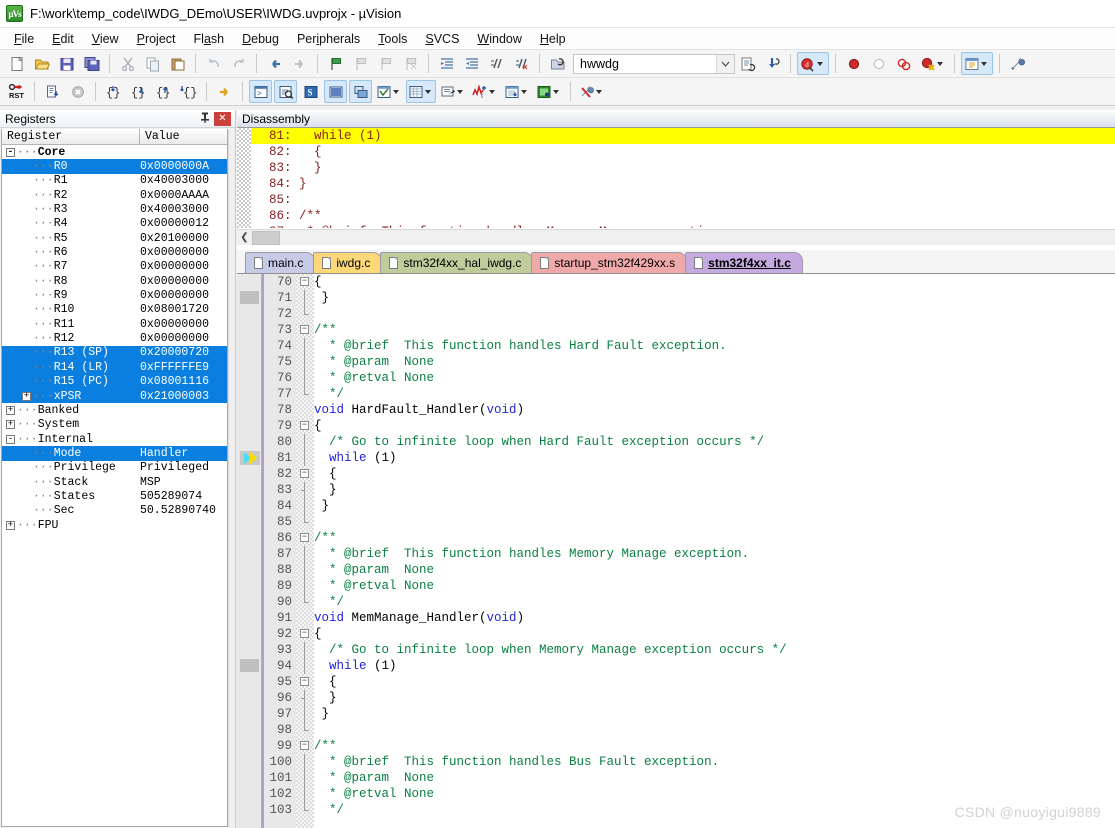 This screenshot has width=1115, height=828. Describe the element at coordinates (114, 511) in the screenshot. I see `register-row: ··· Sec 50.52890740` at that location.